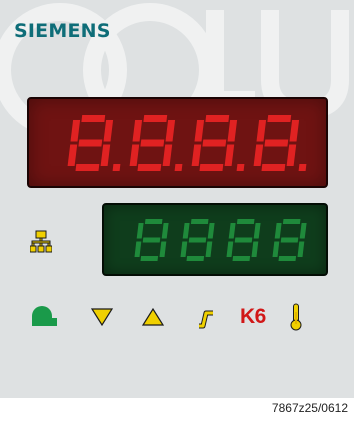  What do you see at coordinates (153, 316) in the screenshot?
I see `triangle-up-icon` at bounding box center [153, 316].